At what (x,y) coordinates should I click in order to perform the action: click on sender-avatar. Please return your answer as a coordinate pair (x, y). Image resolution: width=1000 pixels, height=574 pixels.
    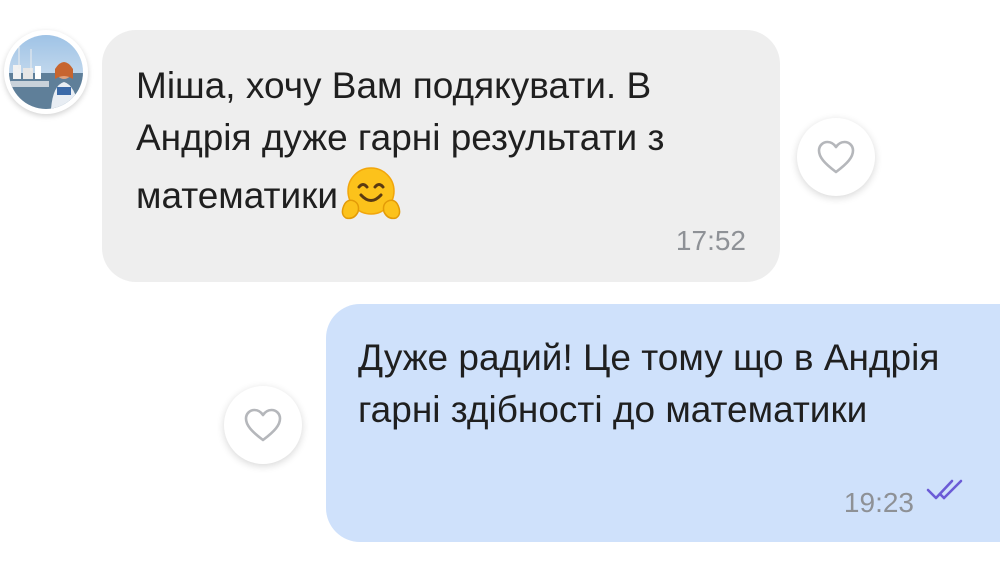
    Looking at the image, I should click on (46, 72).